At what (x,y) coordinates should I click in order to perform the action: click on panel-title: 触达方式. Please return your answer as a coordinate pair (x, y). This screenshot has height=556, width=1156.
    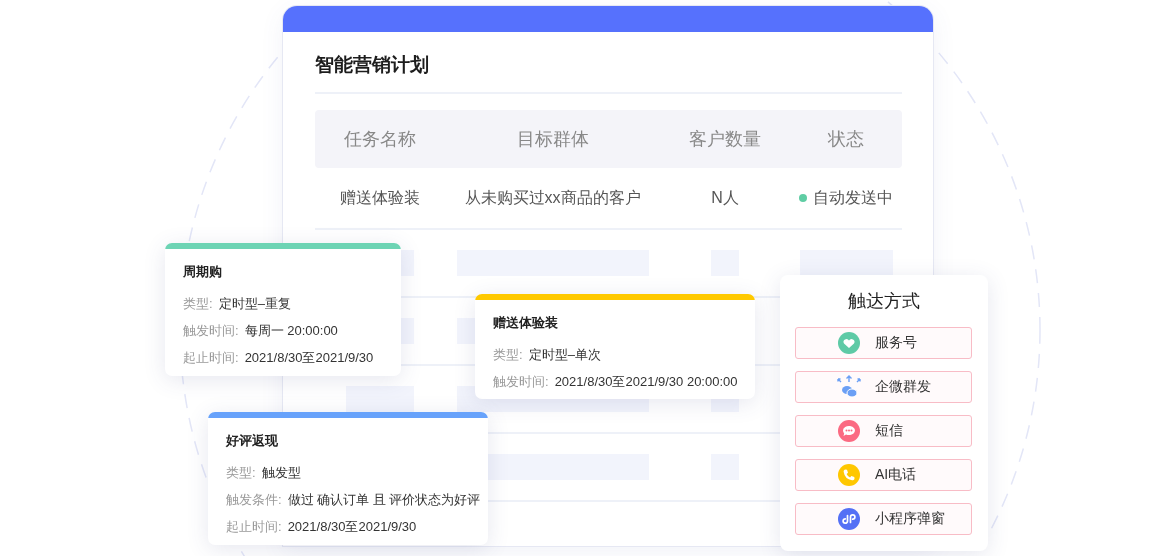
    Looking at the image, I should click on (883, 301).